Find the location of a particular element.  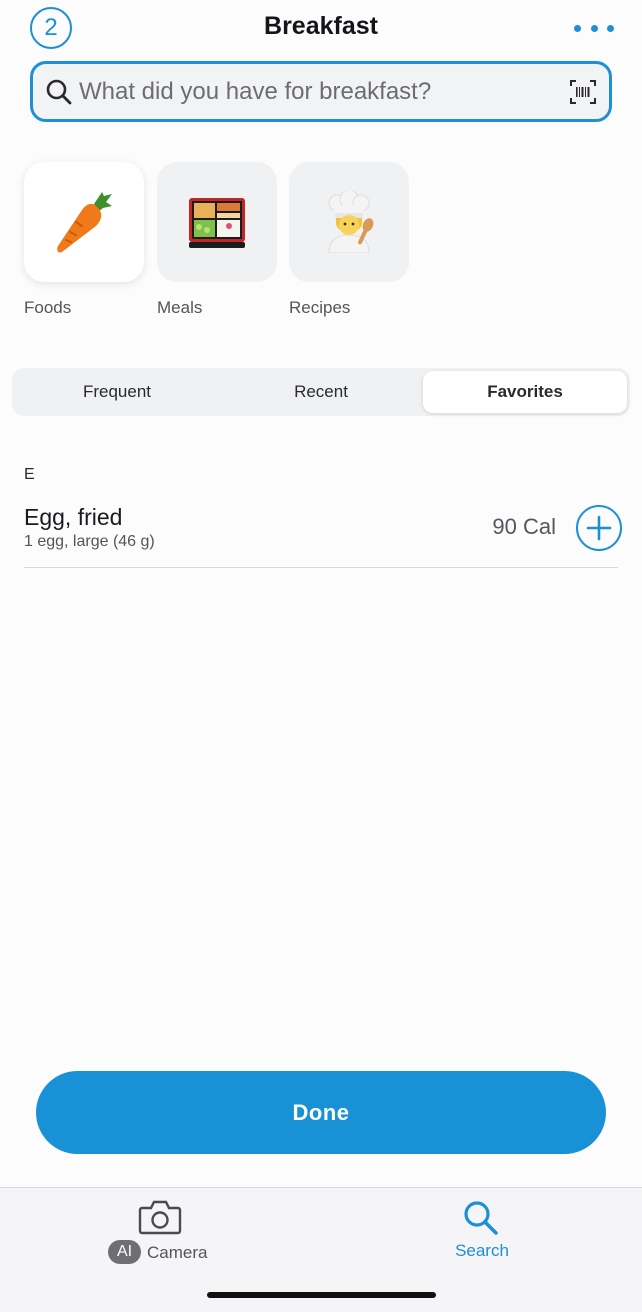

category-meals: Meals is located at coordinates (217, 240).